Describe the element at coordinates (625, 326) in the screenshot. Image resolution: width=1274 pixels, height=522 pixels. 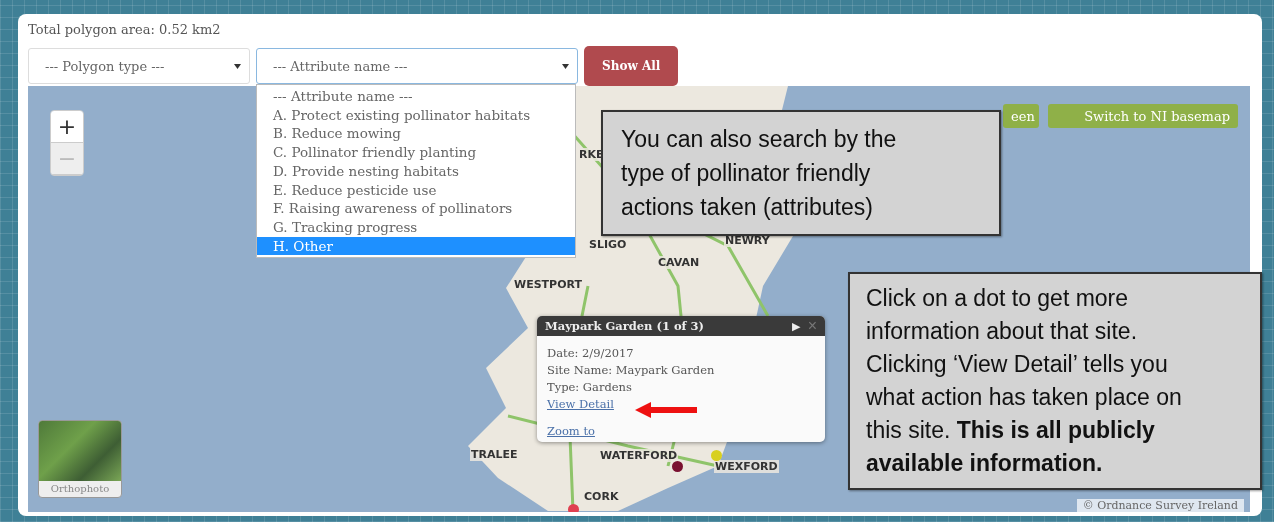
I see `popup-title: Maypark Garden (1 of 3)` at that location.